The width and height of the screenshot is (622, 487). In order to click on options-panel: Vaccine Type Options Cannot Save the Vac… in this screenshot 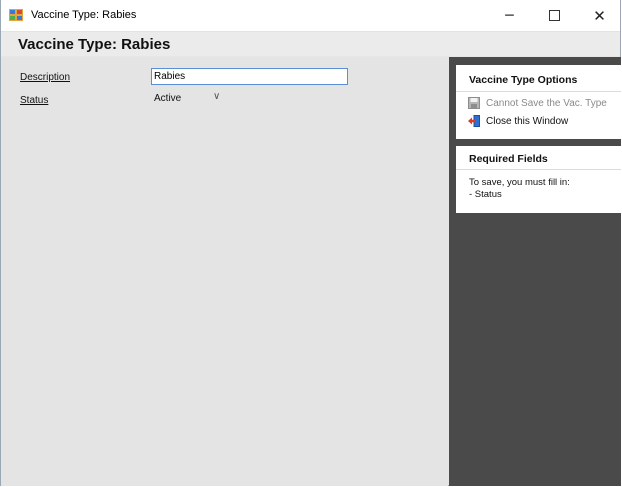, I will do `click(538, 102)`.